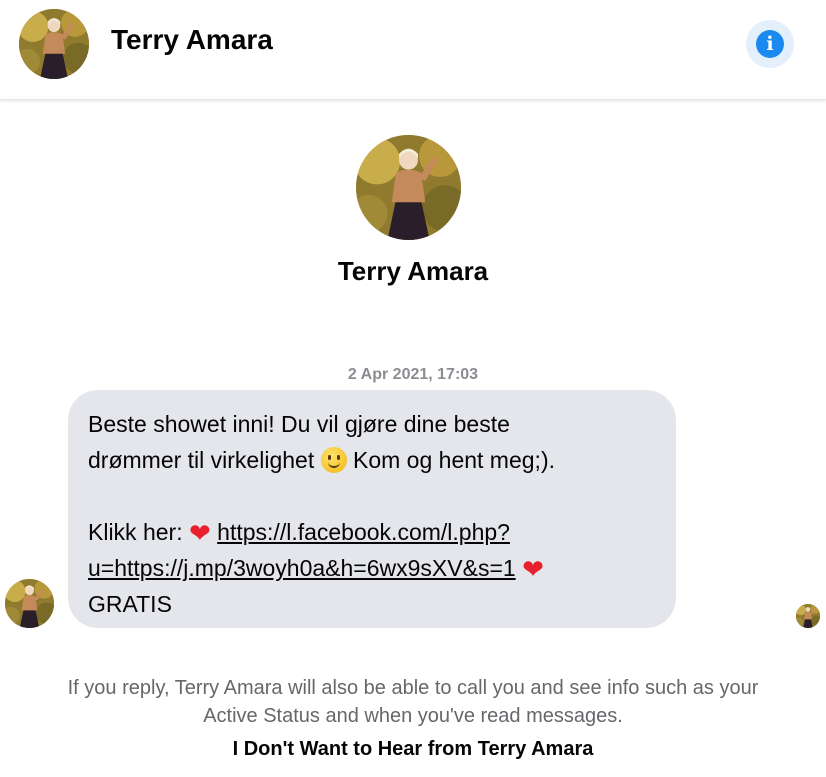 This screenshot has width=826, height=777. What do you see at coordinates (454, 460) in the screenshot?
I see `message-text: Kom og hent meg;).` at bounding box center [454, 460].